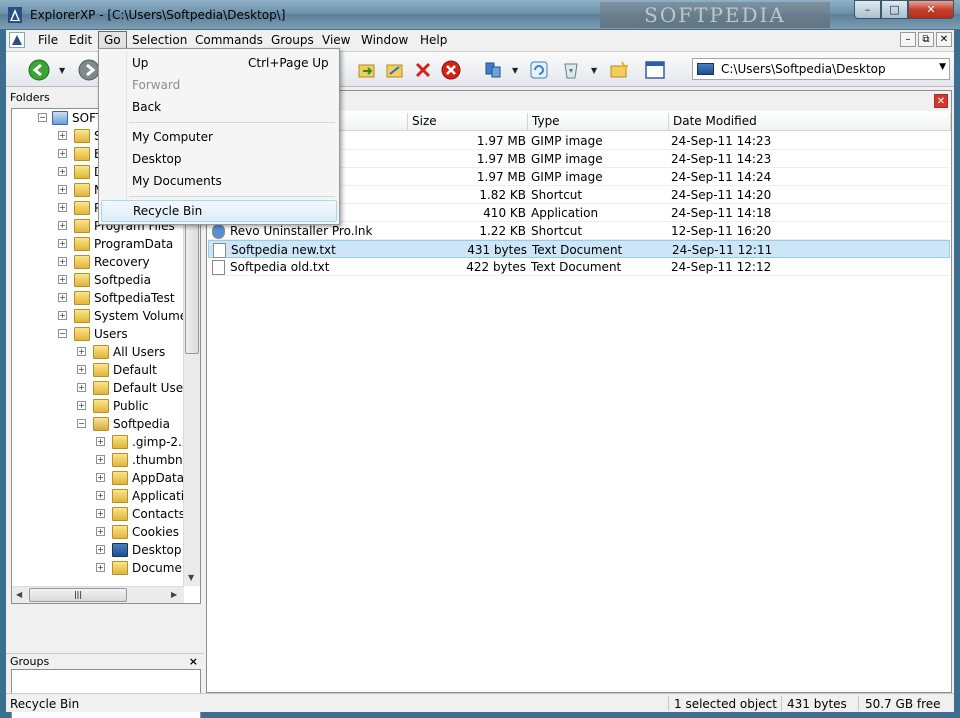 The image size is (960, 718). What do you see at coordinates (942, 67) in the screenshot?
I see `chevron-down-icon: ▼` at bounding box center [942, 67].